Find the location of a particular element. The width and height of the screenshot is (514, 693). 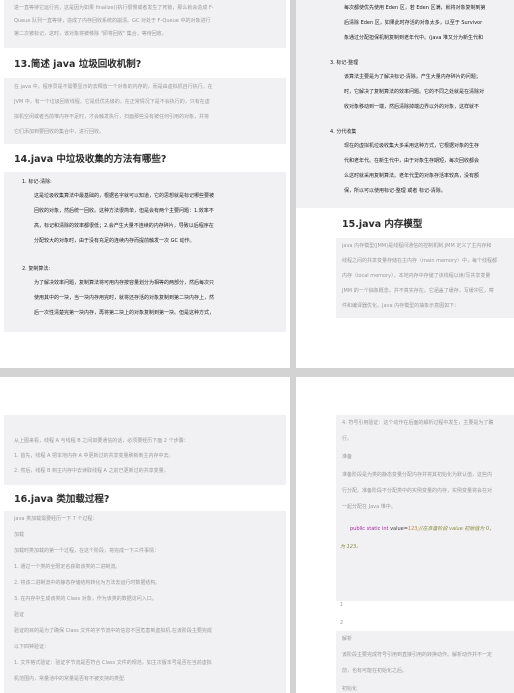

heading-13: 13.简述 java 垃圾回收机制? is located at coordinates (78, 64).